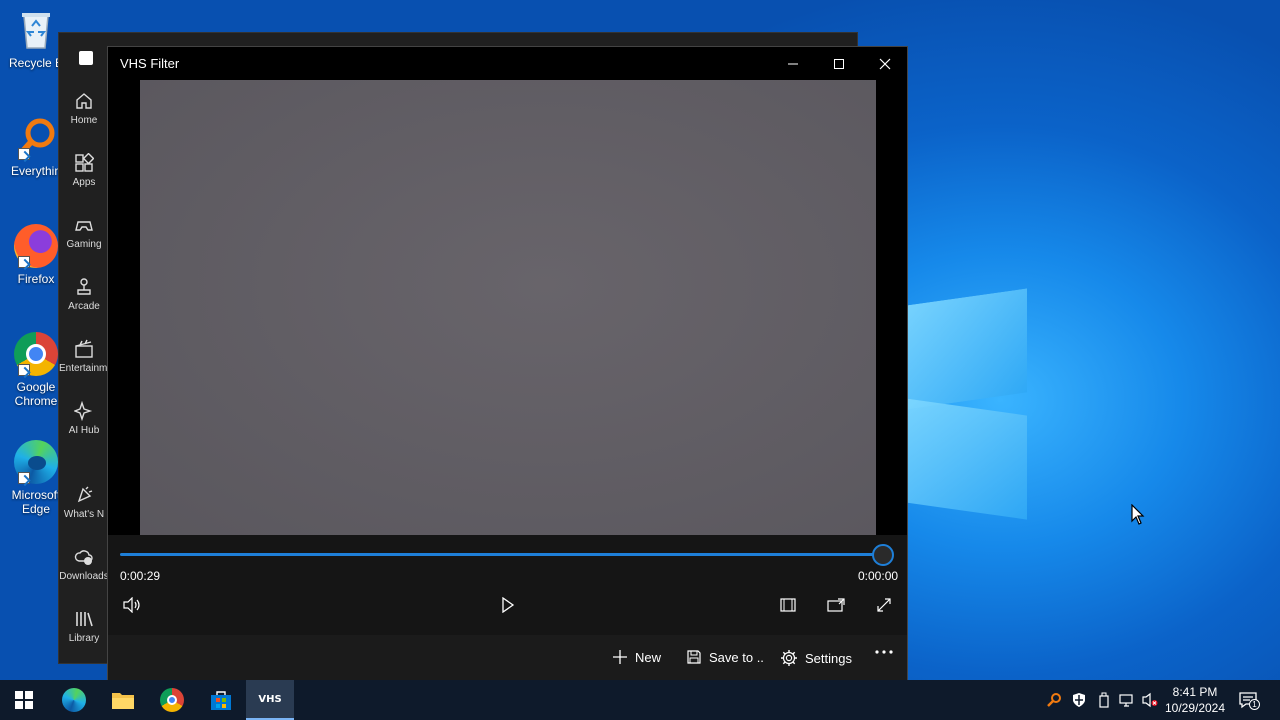 This screenshot has height=720, width=1280. Describe the element at coordinates (85, 494) in the screenshot. I see `whats-new-icon` at that location.